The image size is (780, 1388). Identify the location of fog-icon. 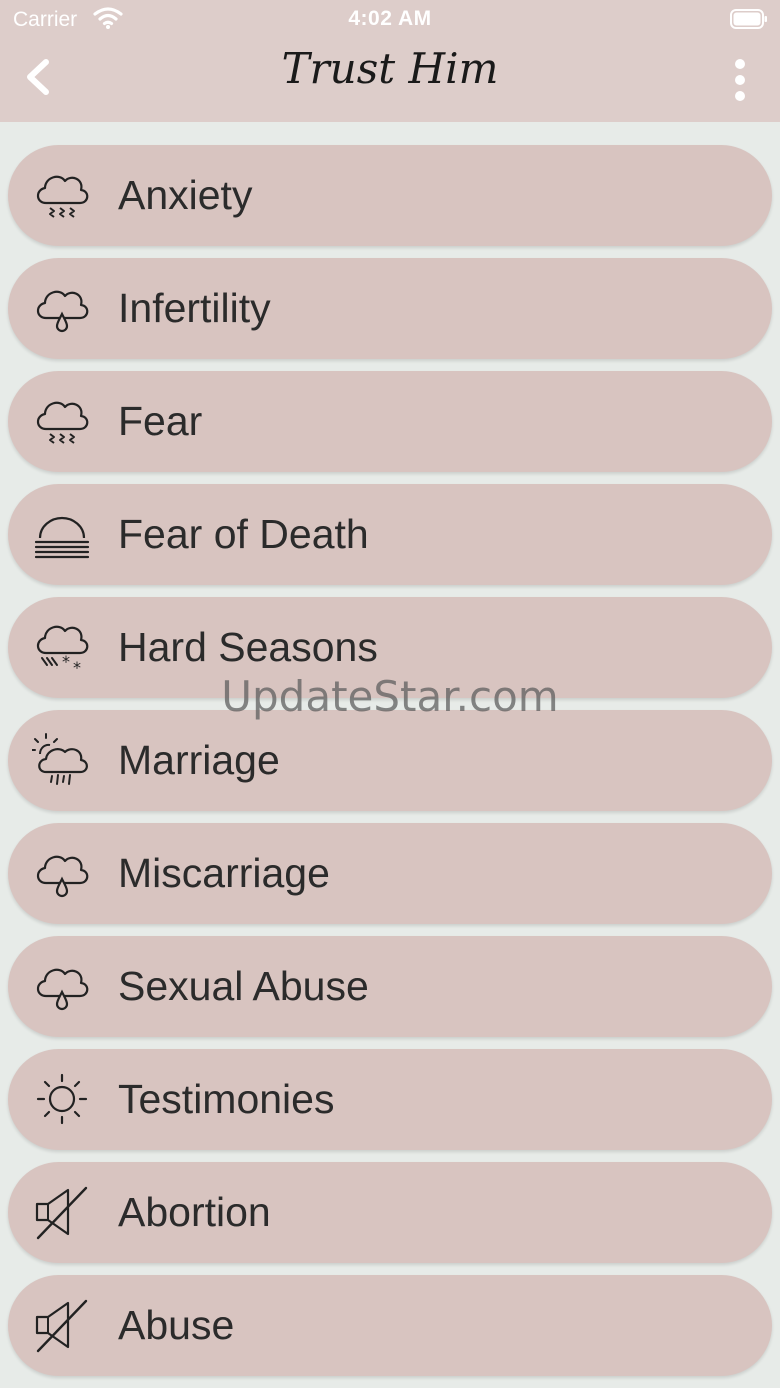
(62, 537).